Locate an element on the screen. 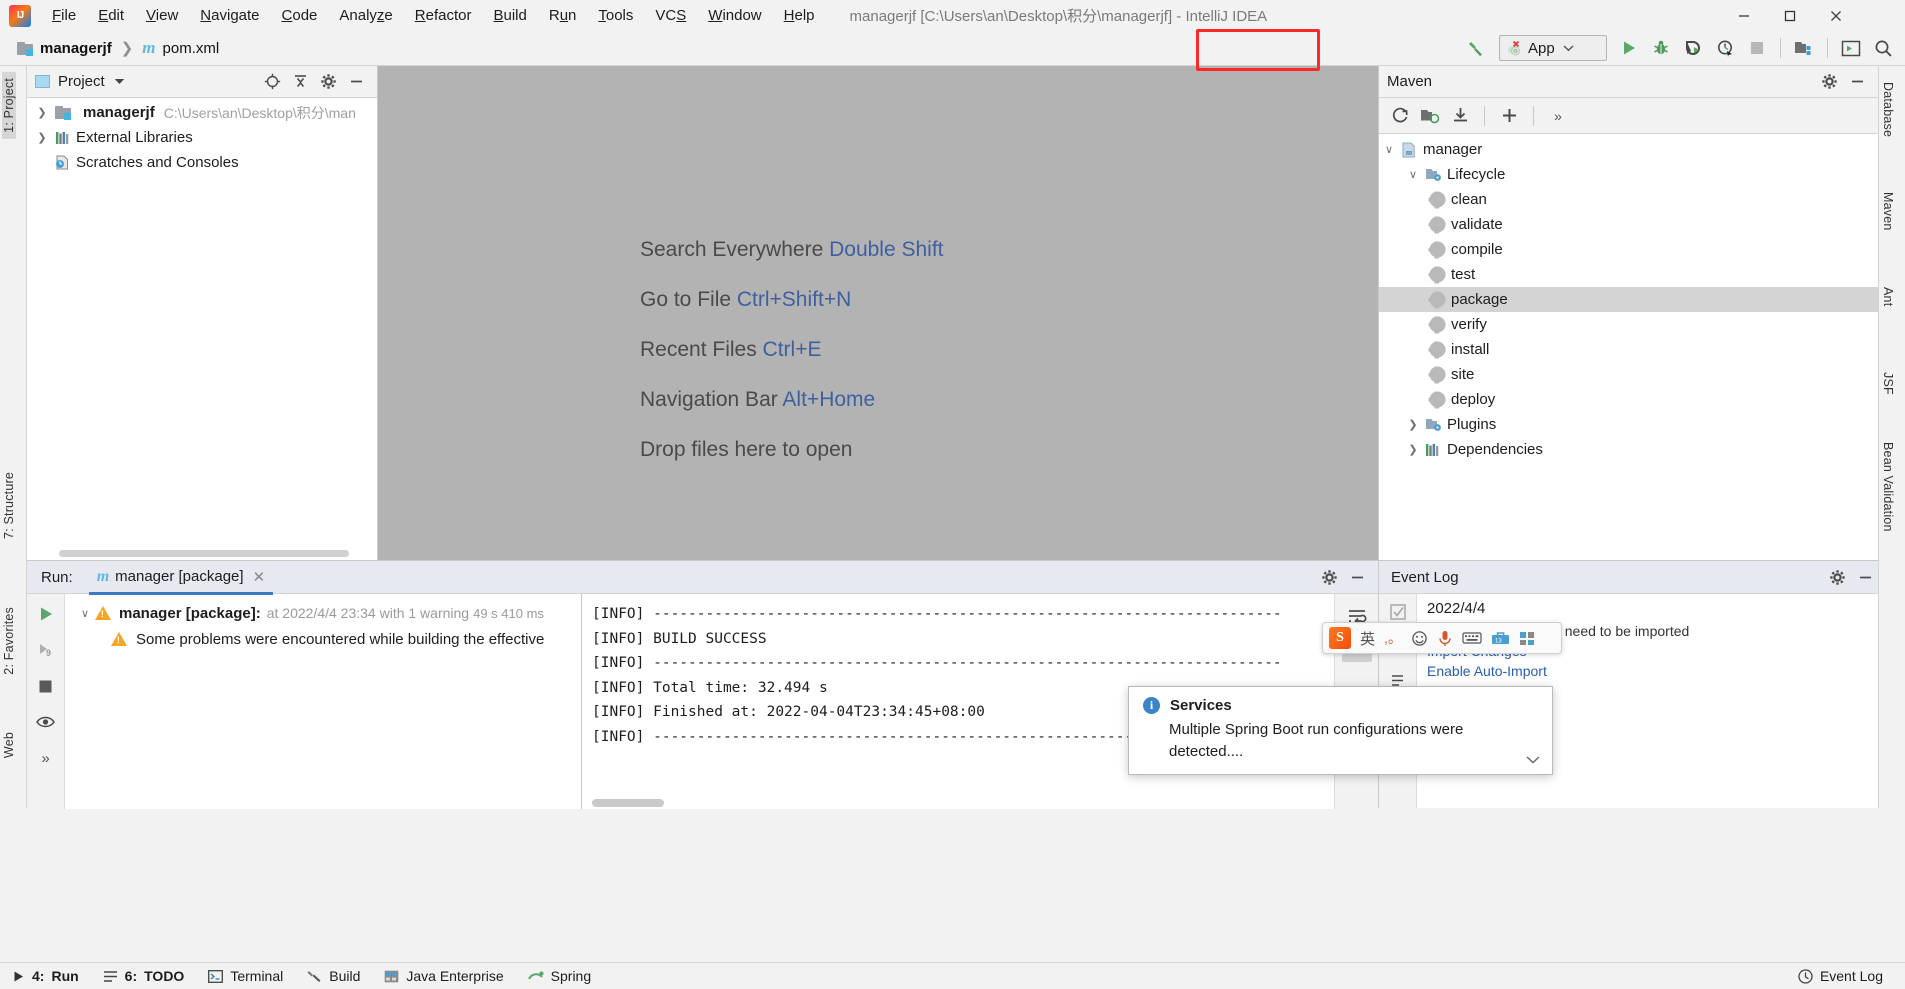  run-coverage-icon is located at coordinates (1693, 48).